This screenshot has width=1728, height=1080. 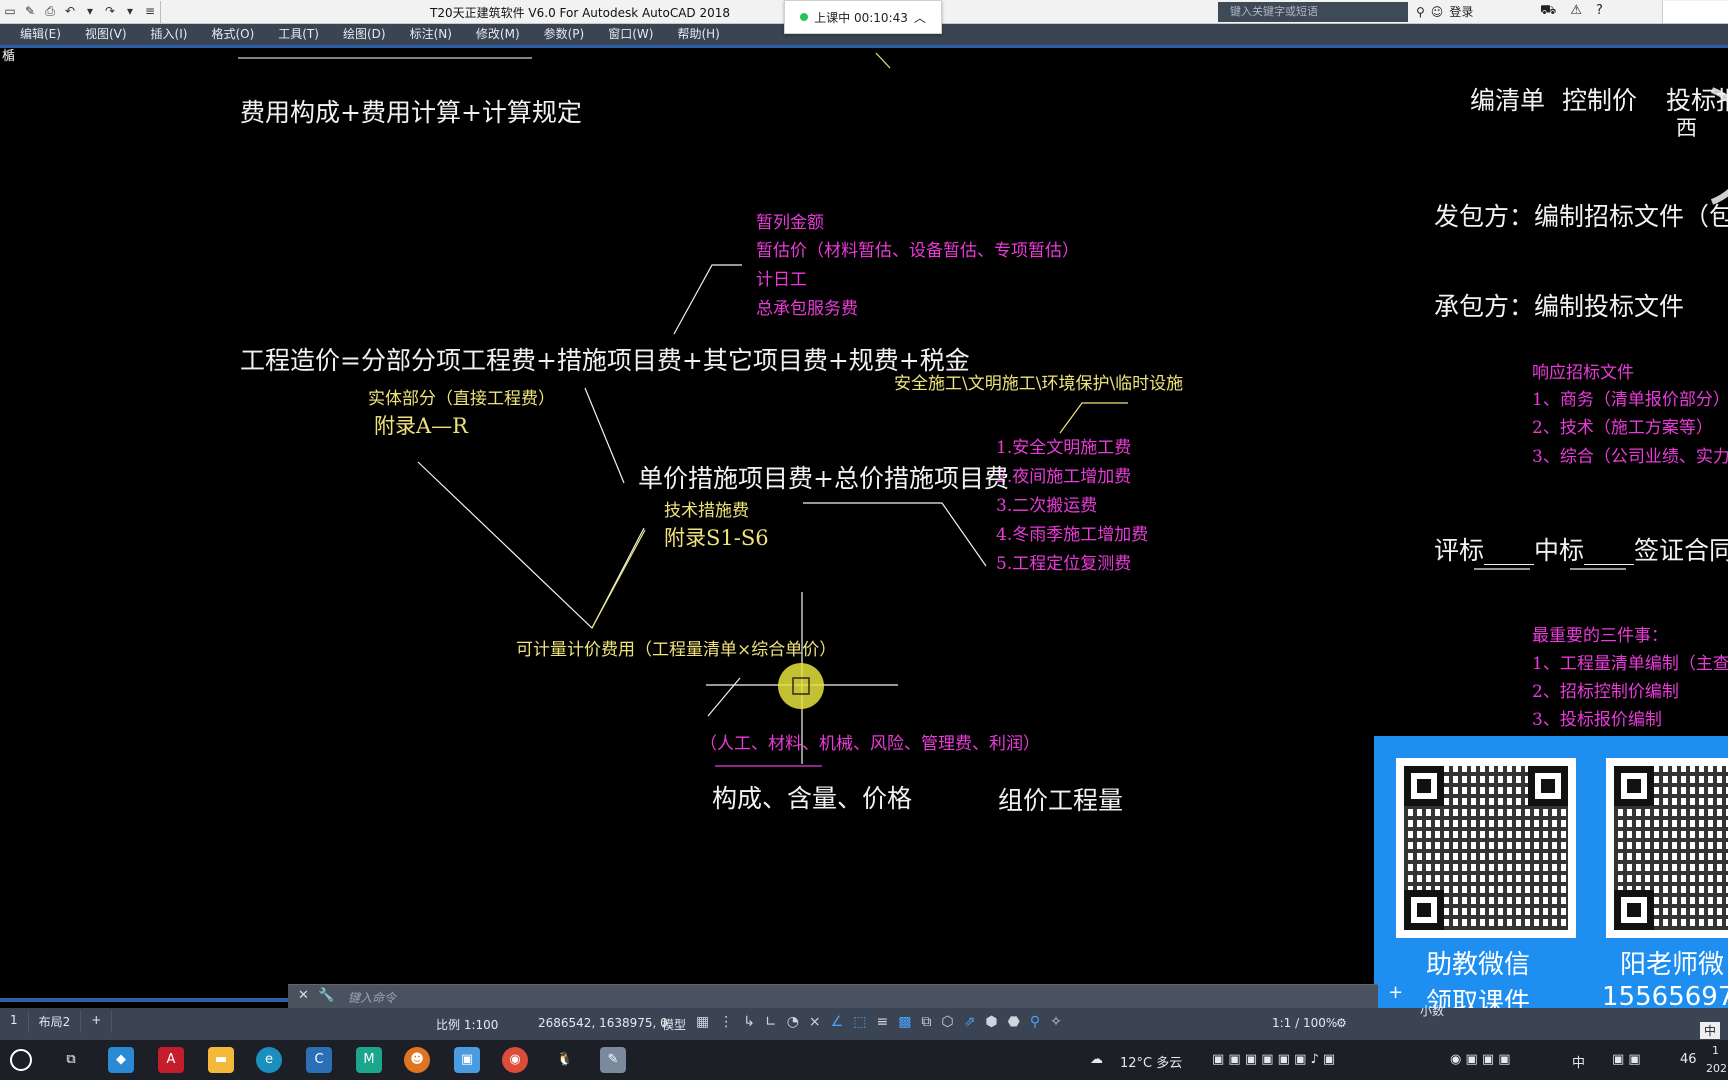 I want to click on weather-cloud-icon: ☁, so click(x=1096, y=1059).